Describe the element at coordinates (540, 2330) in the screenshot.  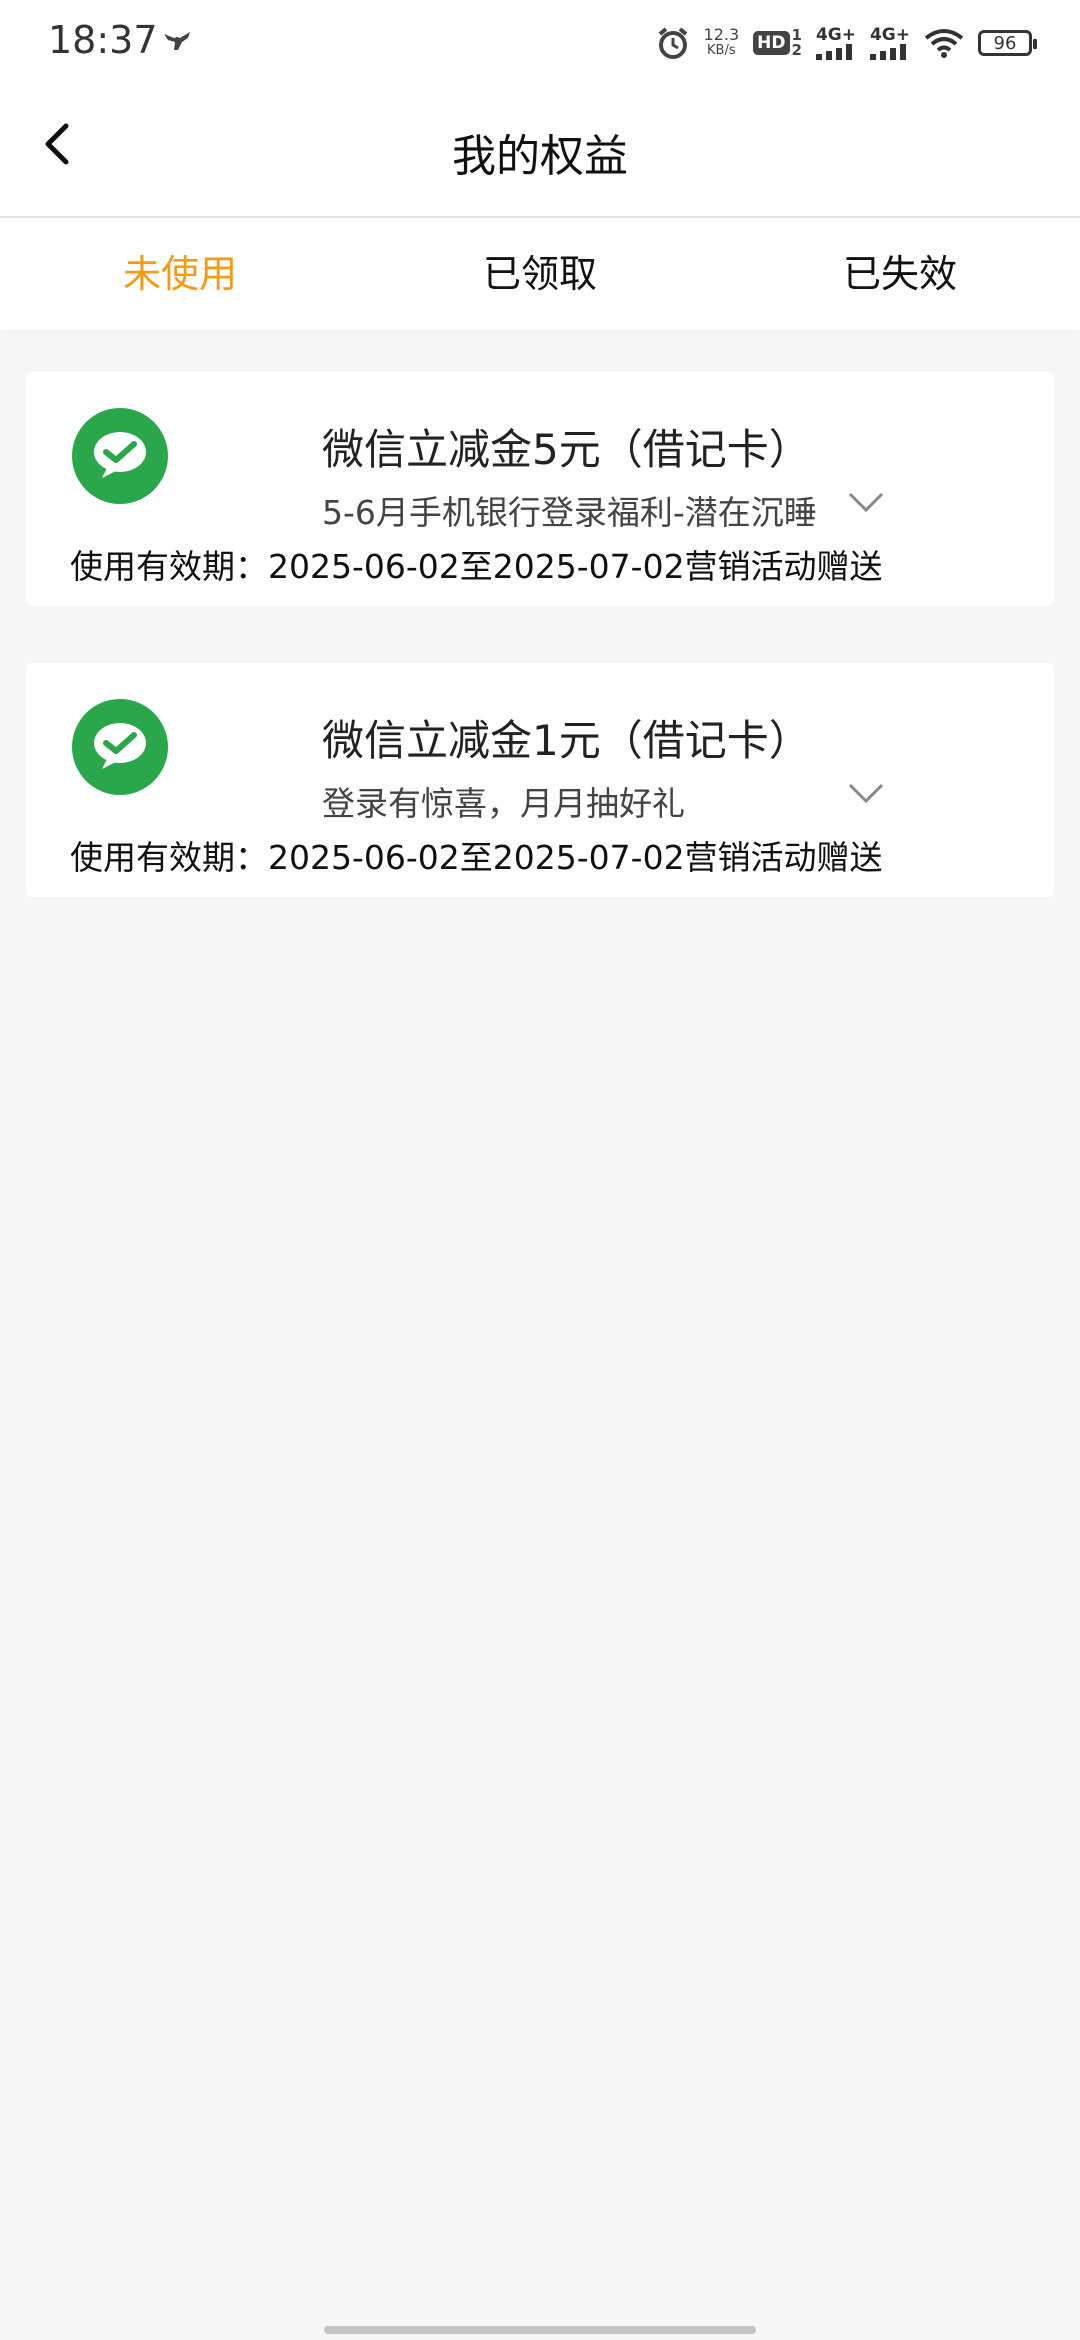
I see `home-indicator` at that location.